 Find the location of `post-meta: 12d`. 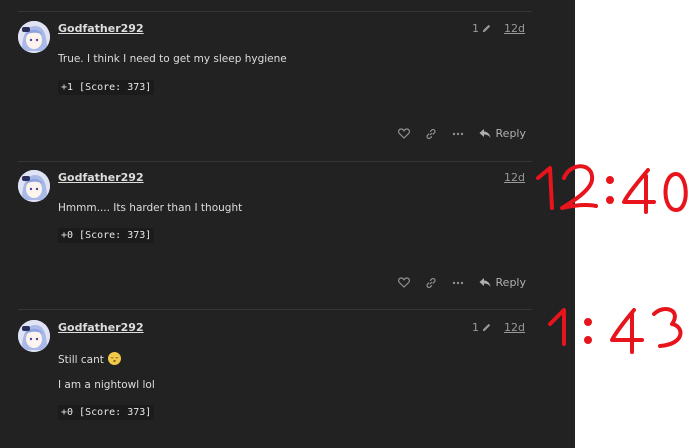

post-meta: 12d is located at coordinates (510, 177).